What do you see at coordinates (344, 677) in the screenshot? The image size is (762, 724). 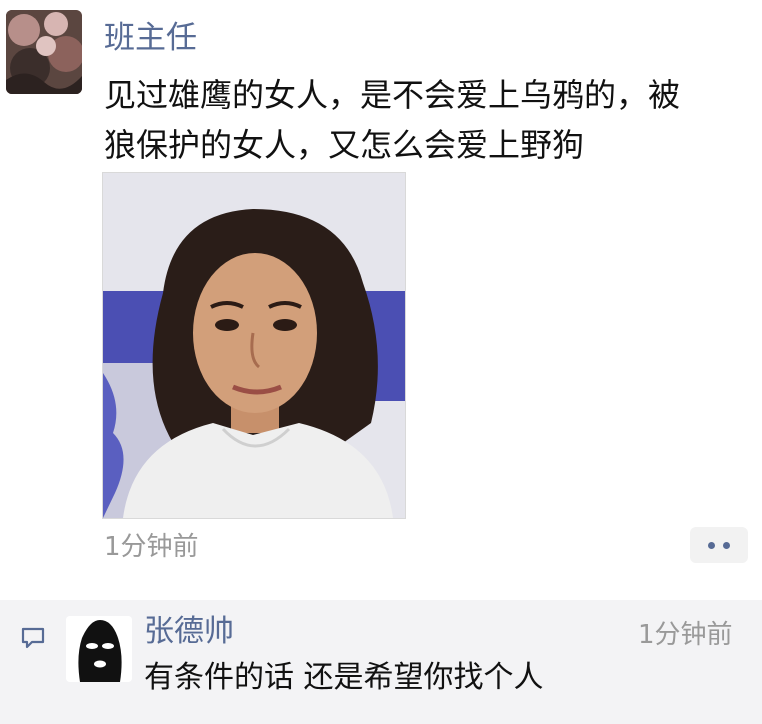 I see `comment-text: 有条件的话 还是希望你找个人` at bounding box center [344, 677].